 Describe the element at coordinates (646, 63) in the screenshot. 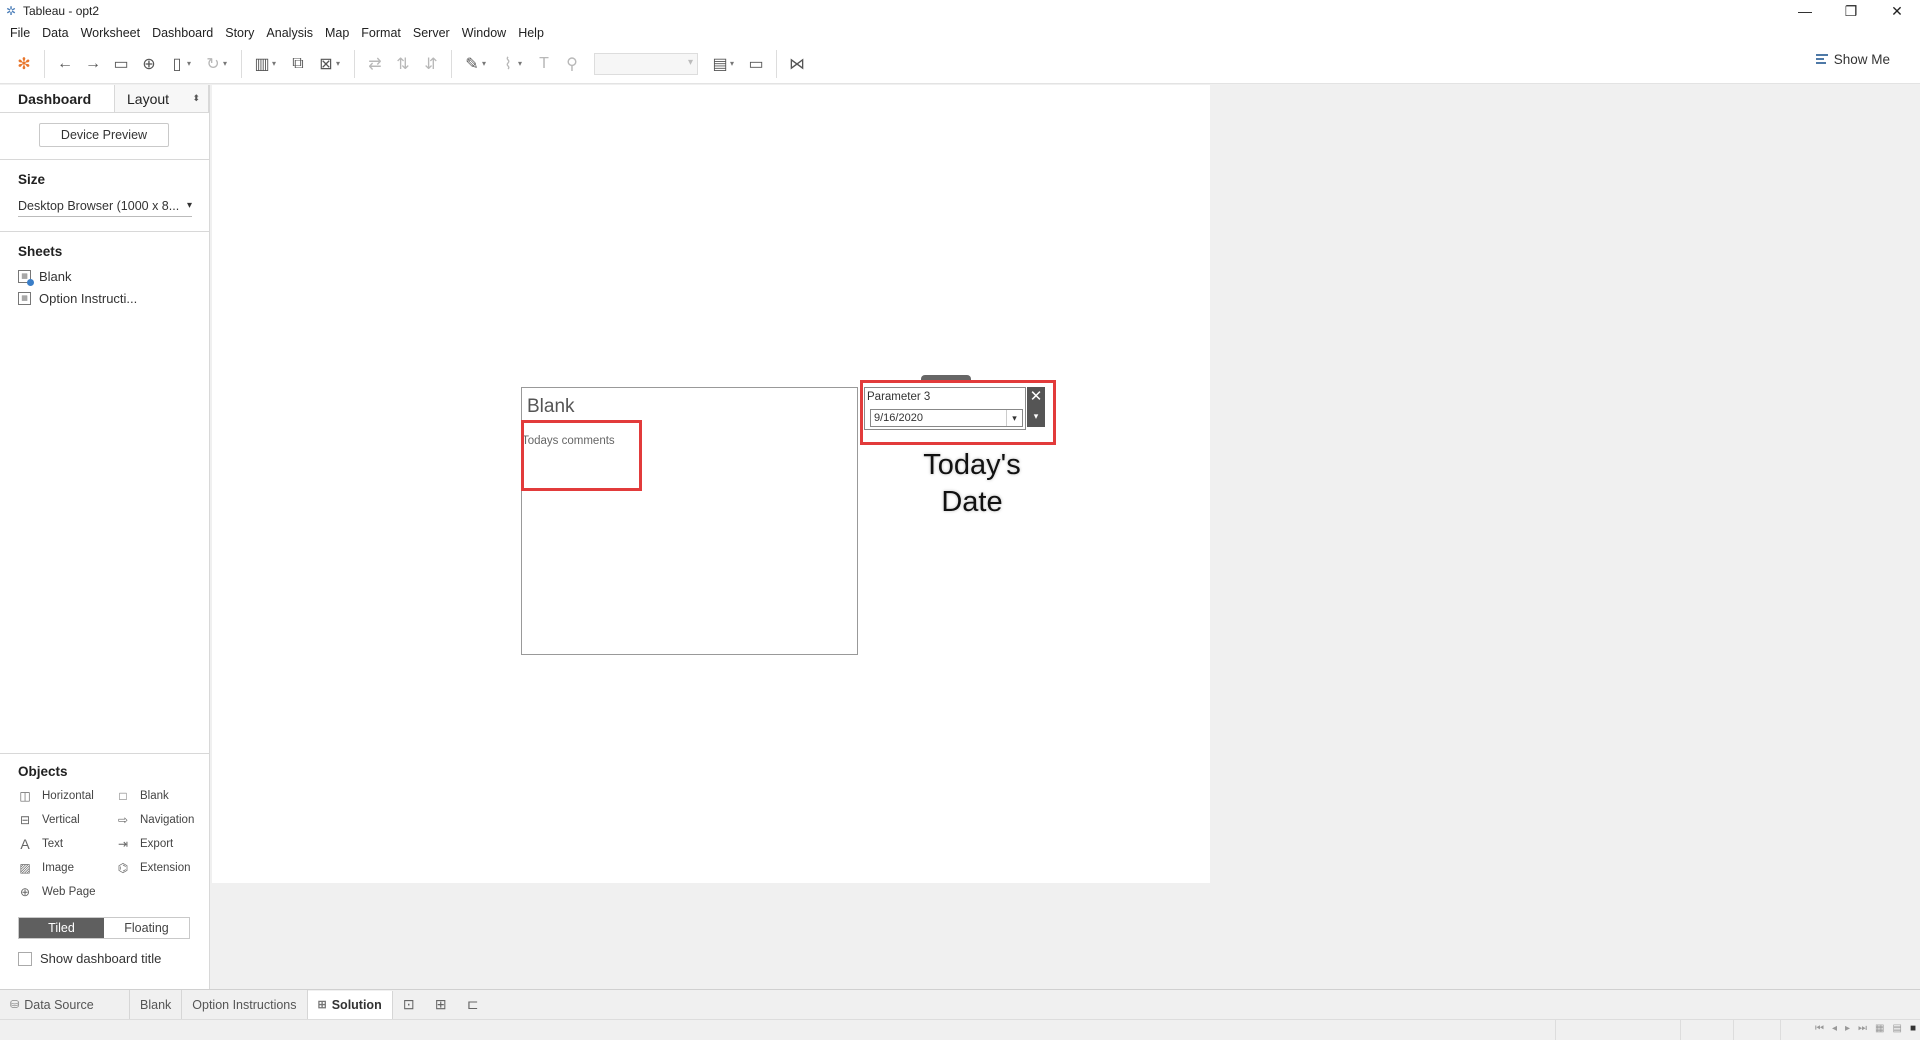

I see `fit-select` at that location.